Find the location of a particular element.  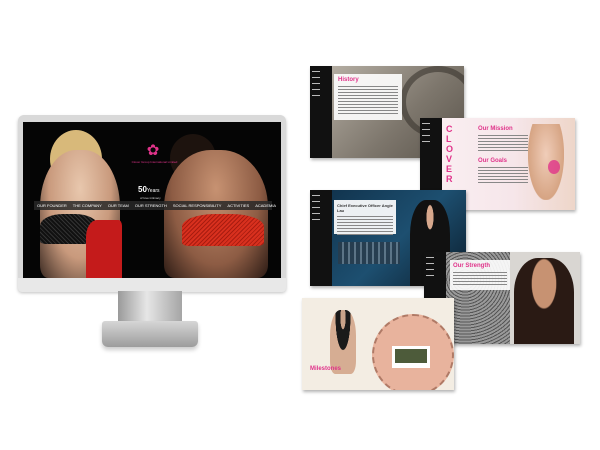

model-strength-image is located at coordinates (544, 301).